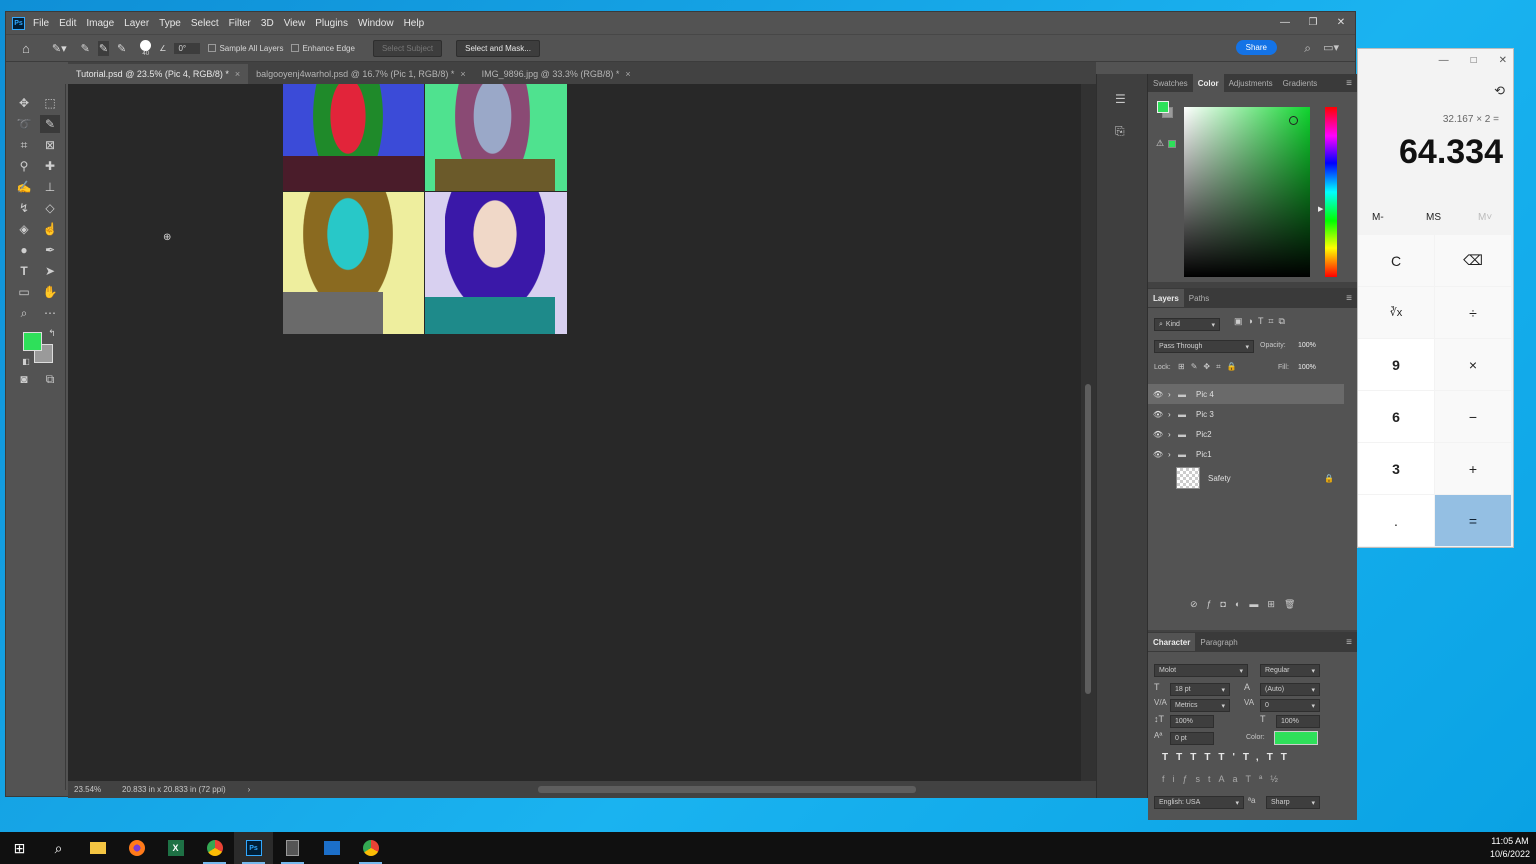 This screenshot has height=864, width=1536. Describe the element at coordinates (1473, 364) in the screenshot. I see `multiply-button: ×` at that location.